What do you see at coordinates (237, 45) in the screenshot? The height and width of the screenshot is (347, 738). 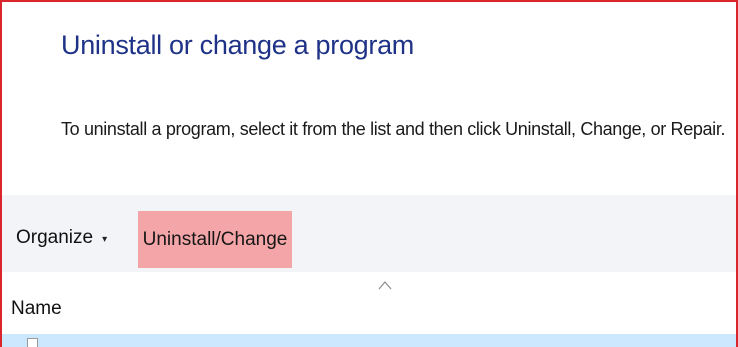 I see `page-title: Uninstall or change a program` at bounding box center [237, 45].